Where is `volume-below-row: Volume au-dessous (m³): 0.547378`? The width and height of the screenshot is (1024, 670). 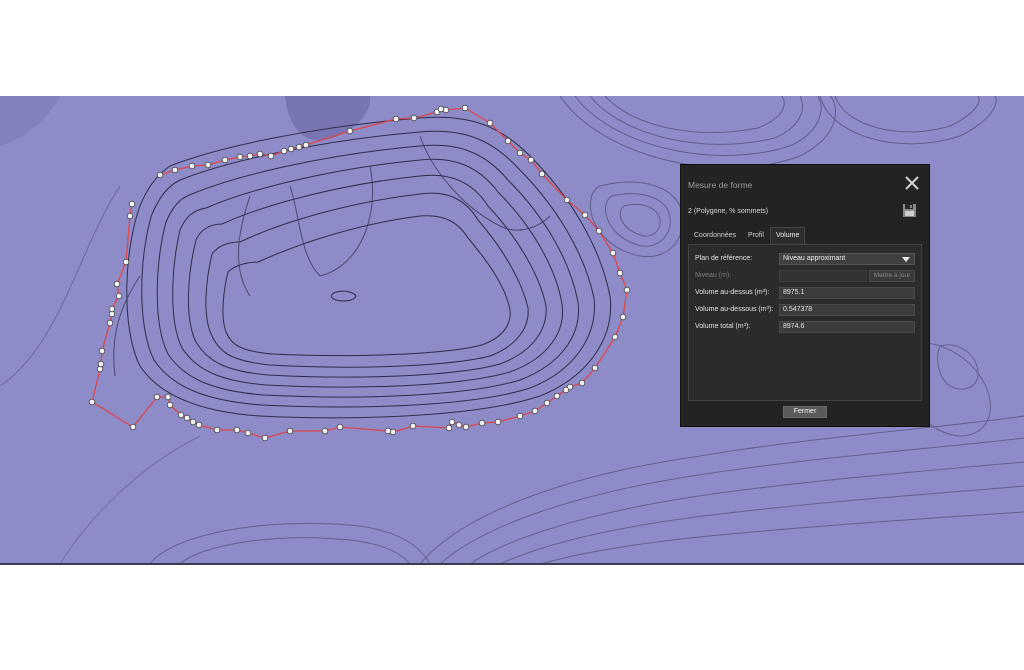 volume-below-row: Volume au-dessous (m³): 0.547378 is located at coordinates (806, 310).